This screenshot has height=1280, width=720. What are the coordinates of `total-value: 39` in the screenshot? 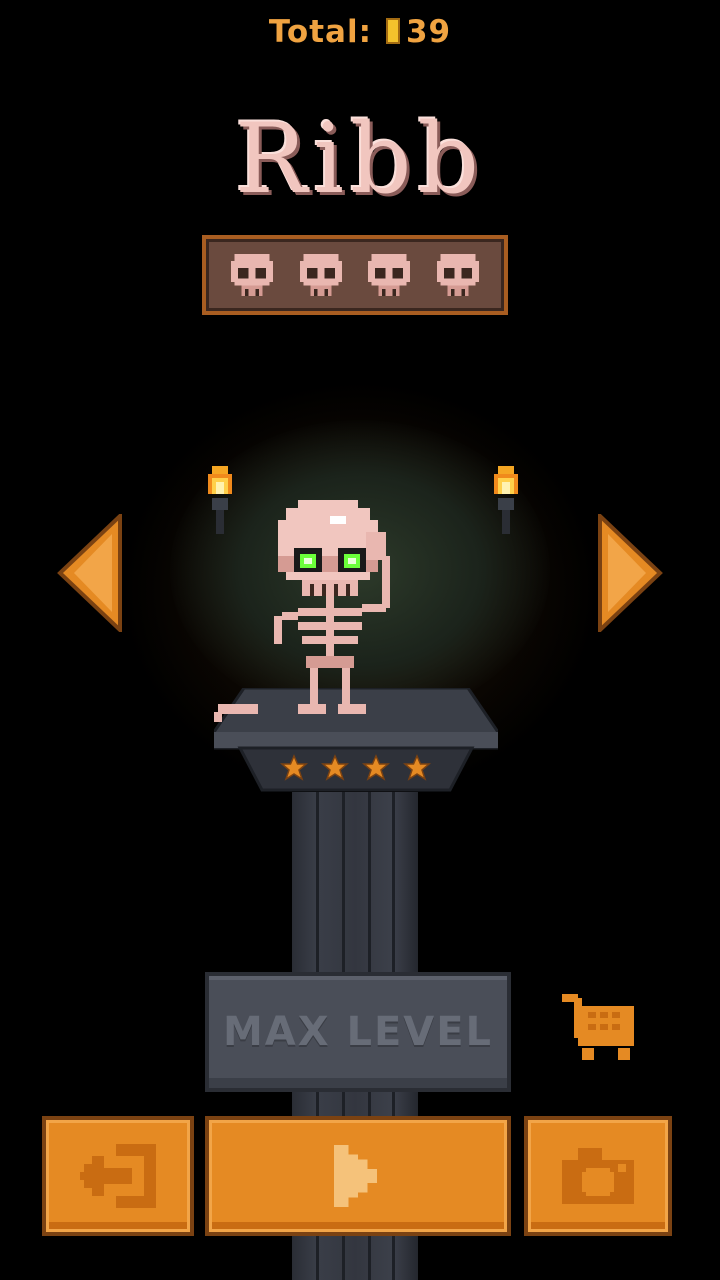 It's located at (428, 32).